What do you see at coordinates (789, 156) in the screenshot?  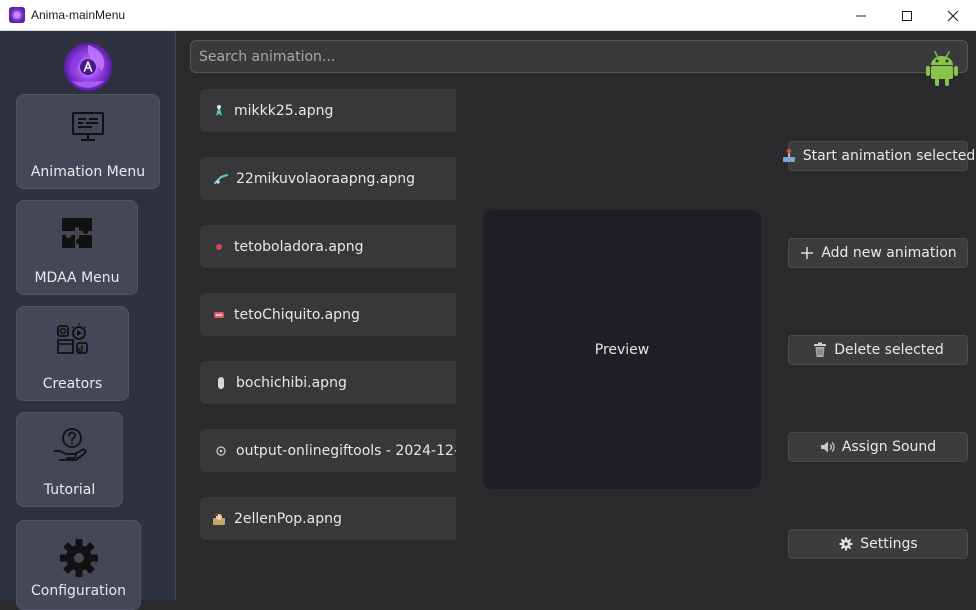 I see `joystick-icon` at bounding box center [789, 156].